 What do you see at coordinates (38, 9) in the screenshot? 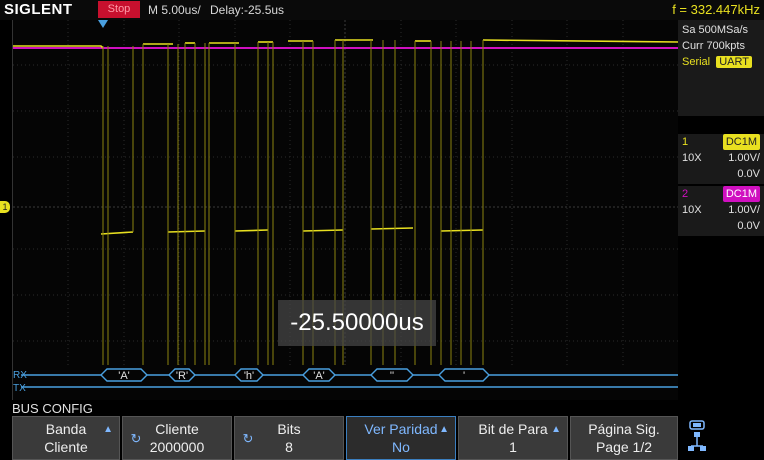
I see `brand-logo: SIGLENT` at bounding box center [38, 9].